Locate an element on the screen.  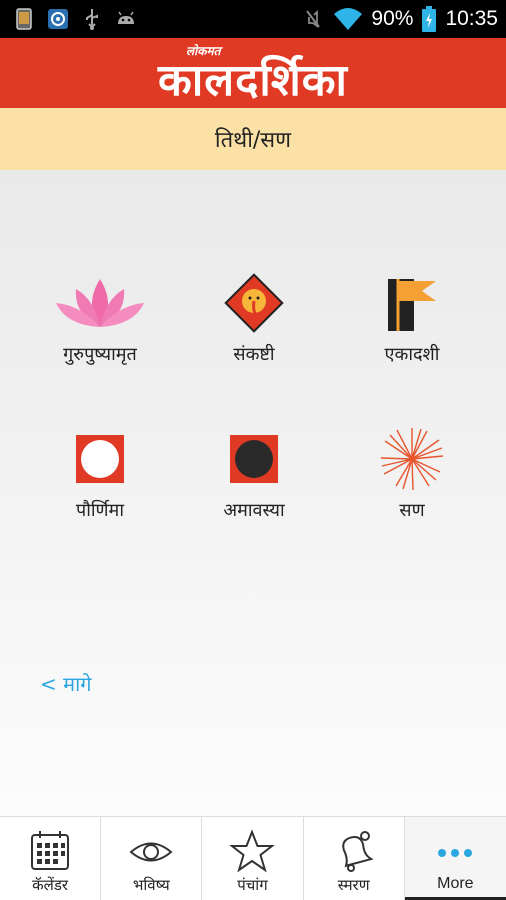
system-status: 90% 10:35 is located at coordinates (399, 19).